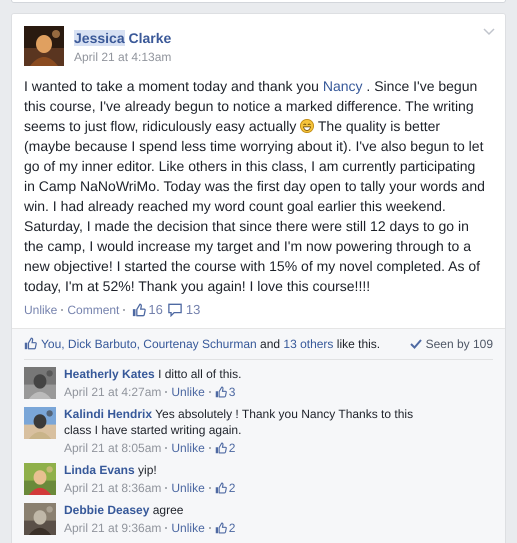 The width and height of the screenshot is (517, 543). I want to click on author-name: Clarke, so click(150, 38).